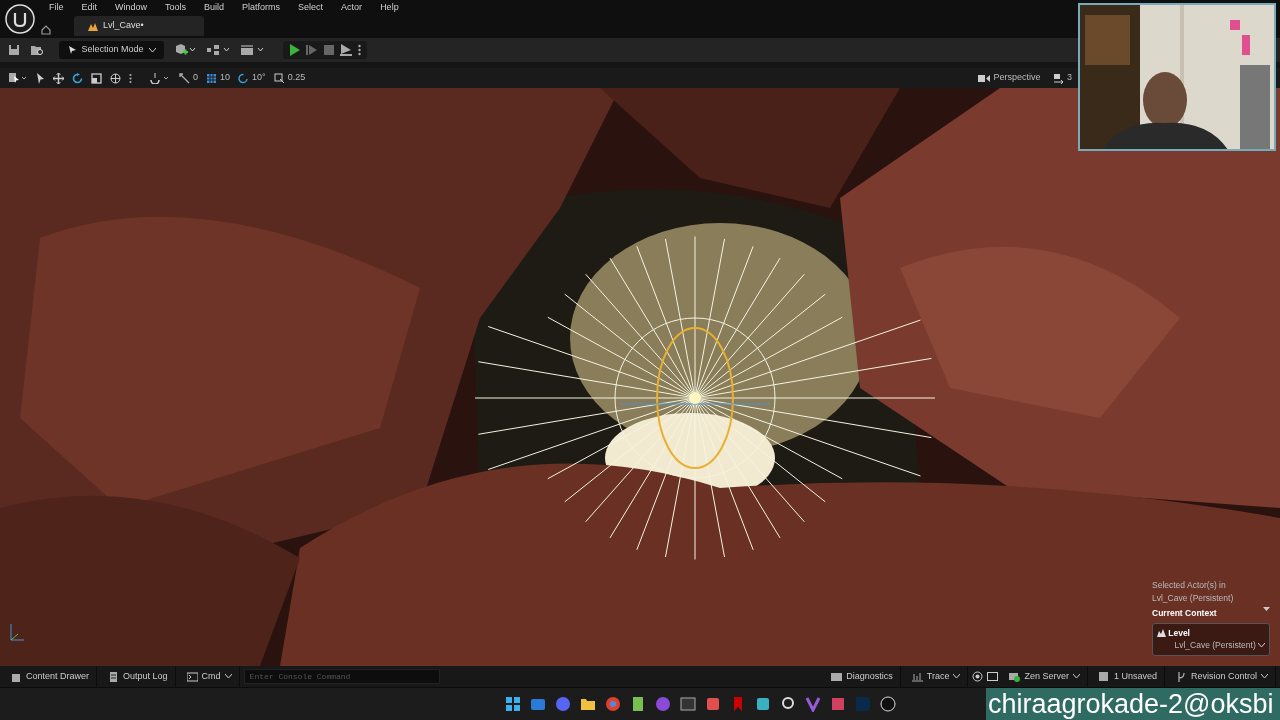 This screenshot has width=1280, height=720. I want to click on menu-item: Actor, so click(352, 8).